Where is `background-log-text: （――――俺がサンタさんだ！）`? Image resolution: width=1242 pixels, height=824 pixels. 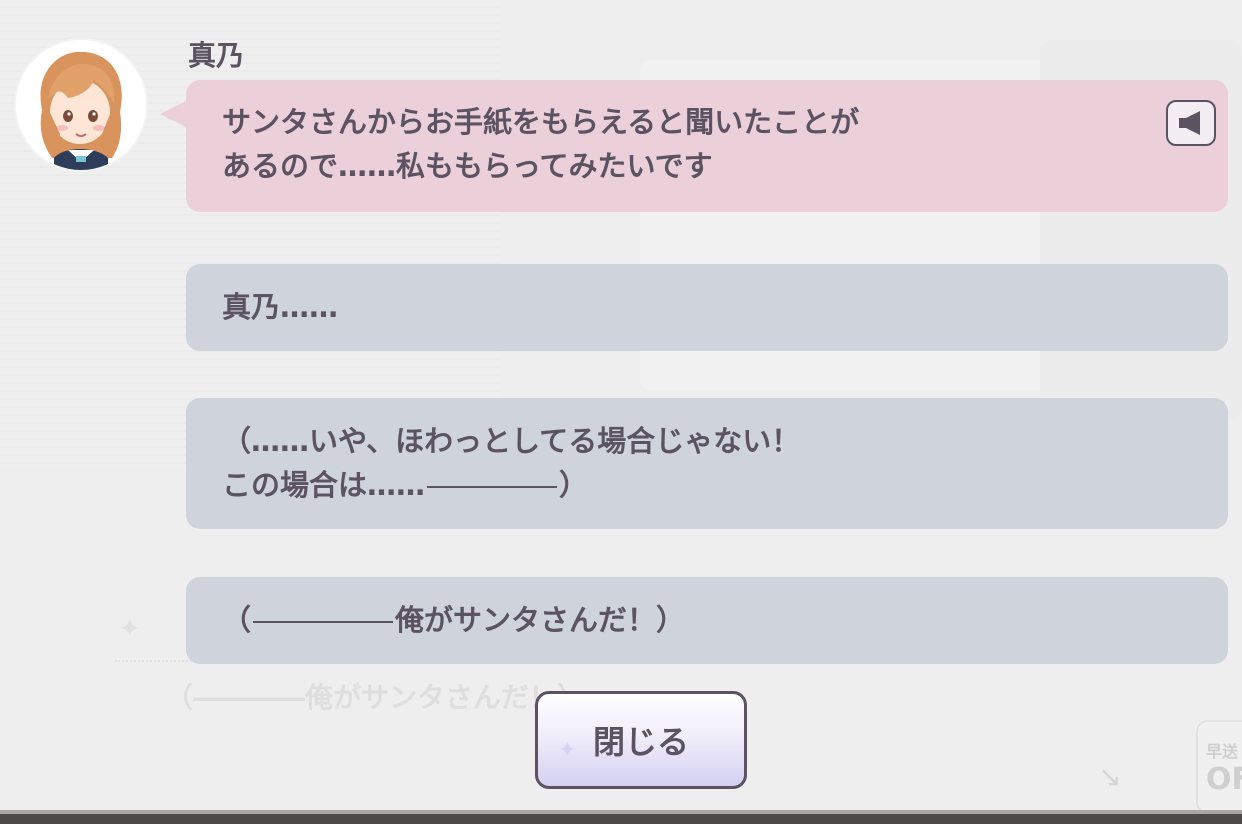 background-log-text: （――――俺がサンタさんだ！） is located at coordinates (375, 697).